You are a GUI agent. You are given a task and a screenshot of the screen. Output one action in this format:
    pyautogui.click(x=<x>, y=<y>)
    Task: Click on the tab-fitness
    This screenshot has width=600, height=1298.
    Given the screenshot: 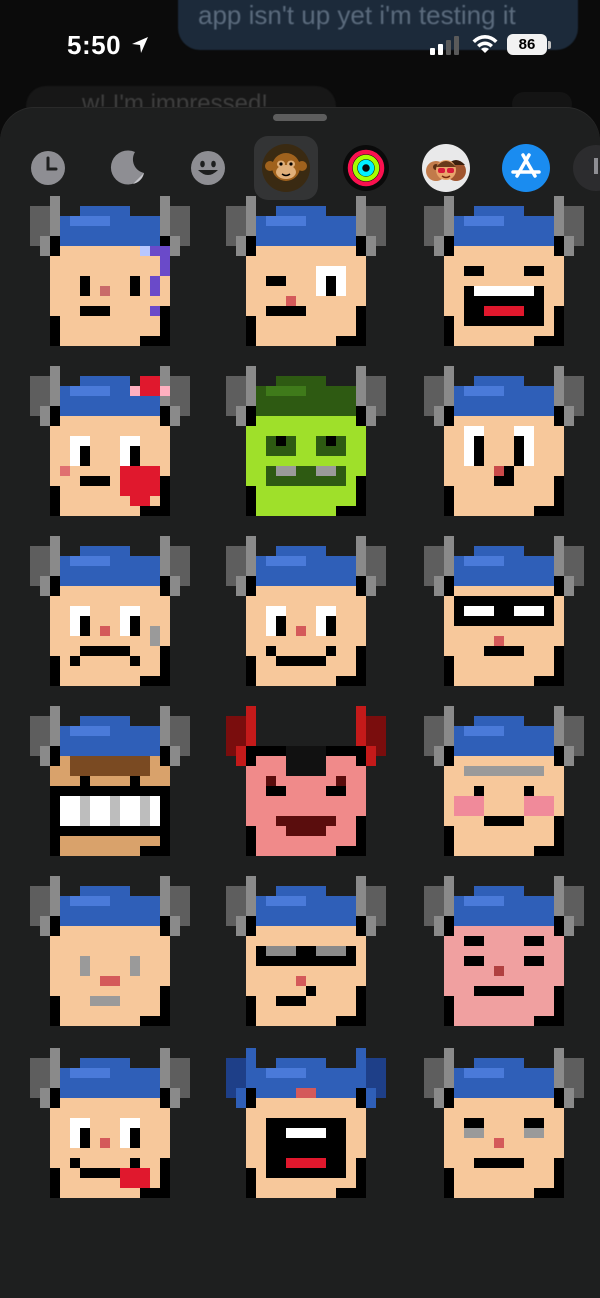 What is the action you would take?
    pyautogui.click(x=366, y=168)
    